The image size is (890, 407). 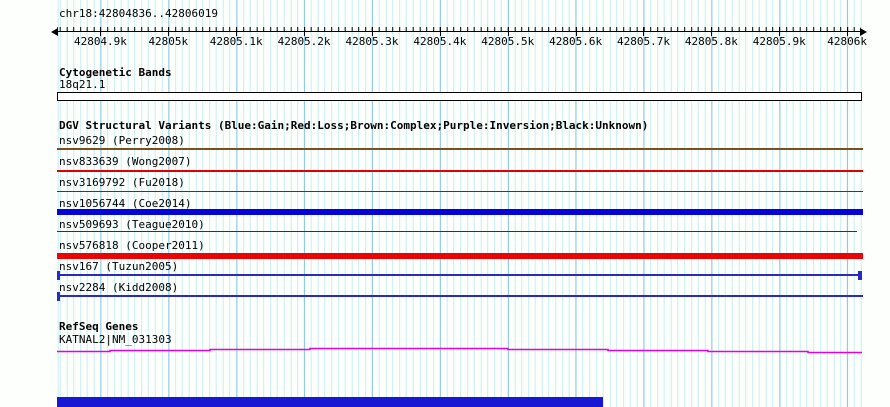 I want to click on variant-label: nsv1056744 (Coe2014), so click(x=125, y=203).